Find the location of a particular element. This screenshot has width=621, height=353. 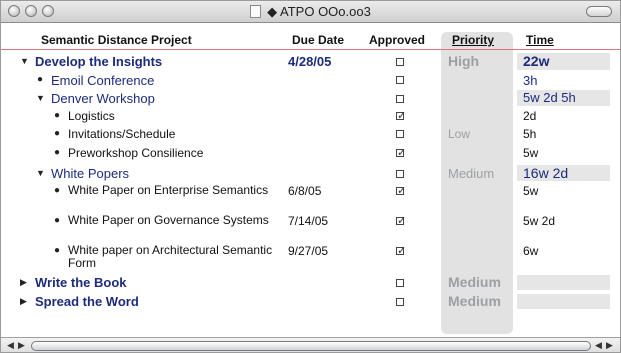

row-title: Preworkshop Consilience is located at coordinates (135, 153).